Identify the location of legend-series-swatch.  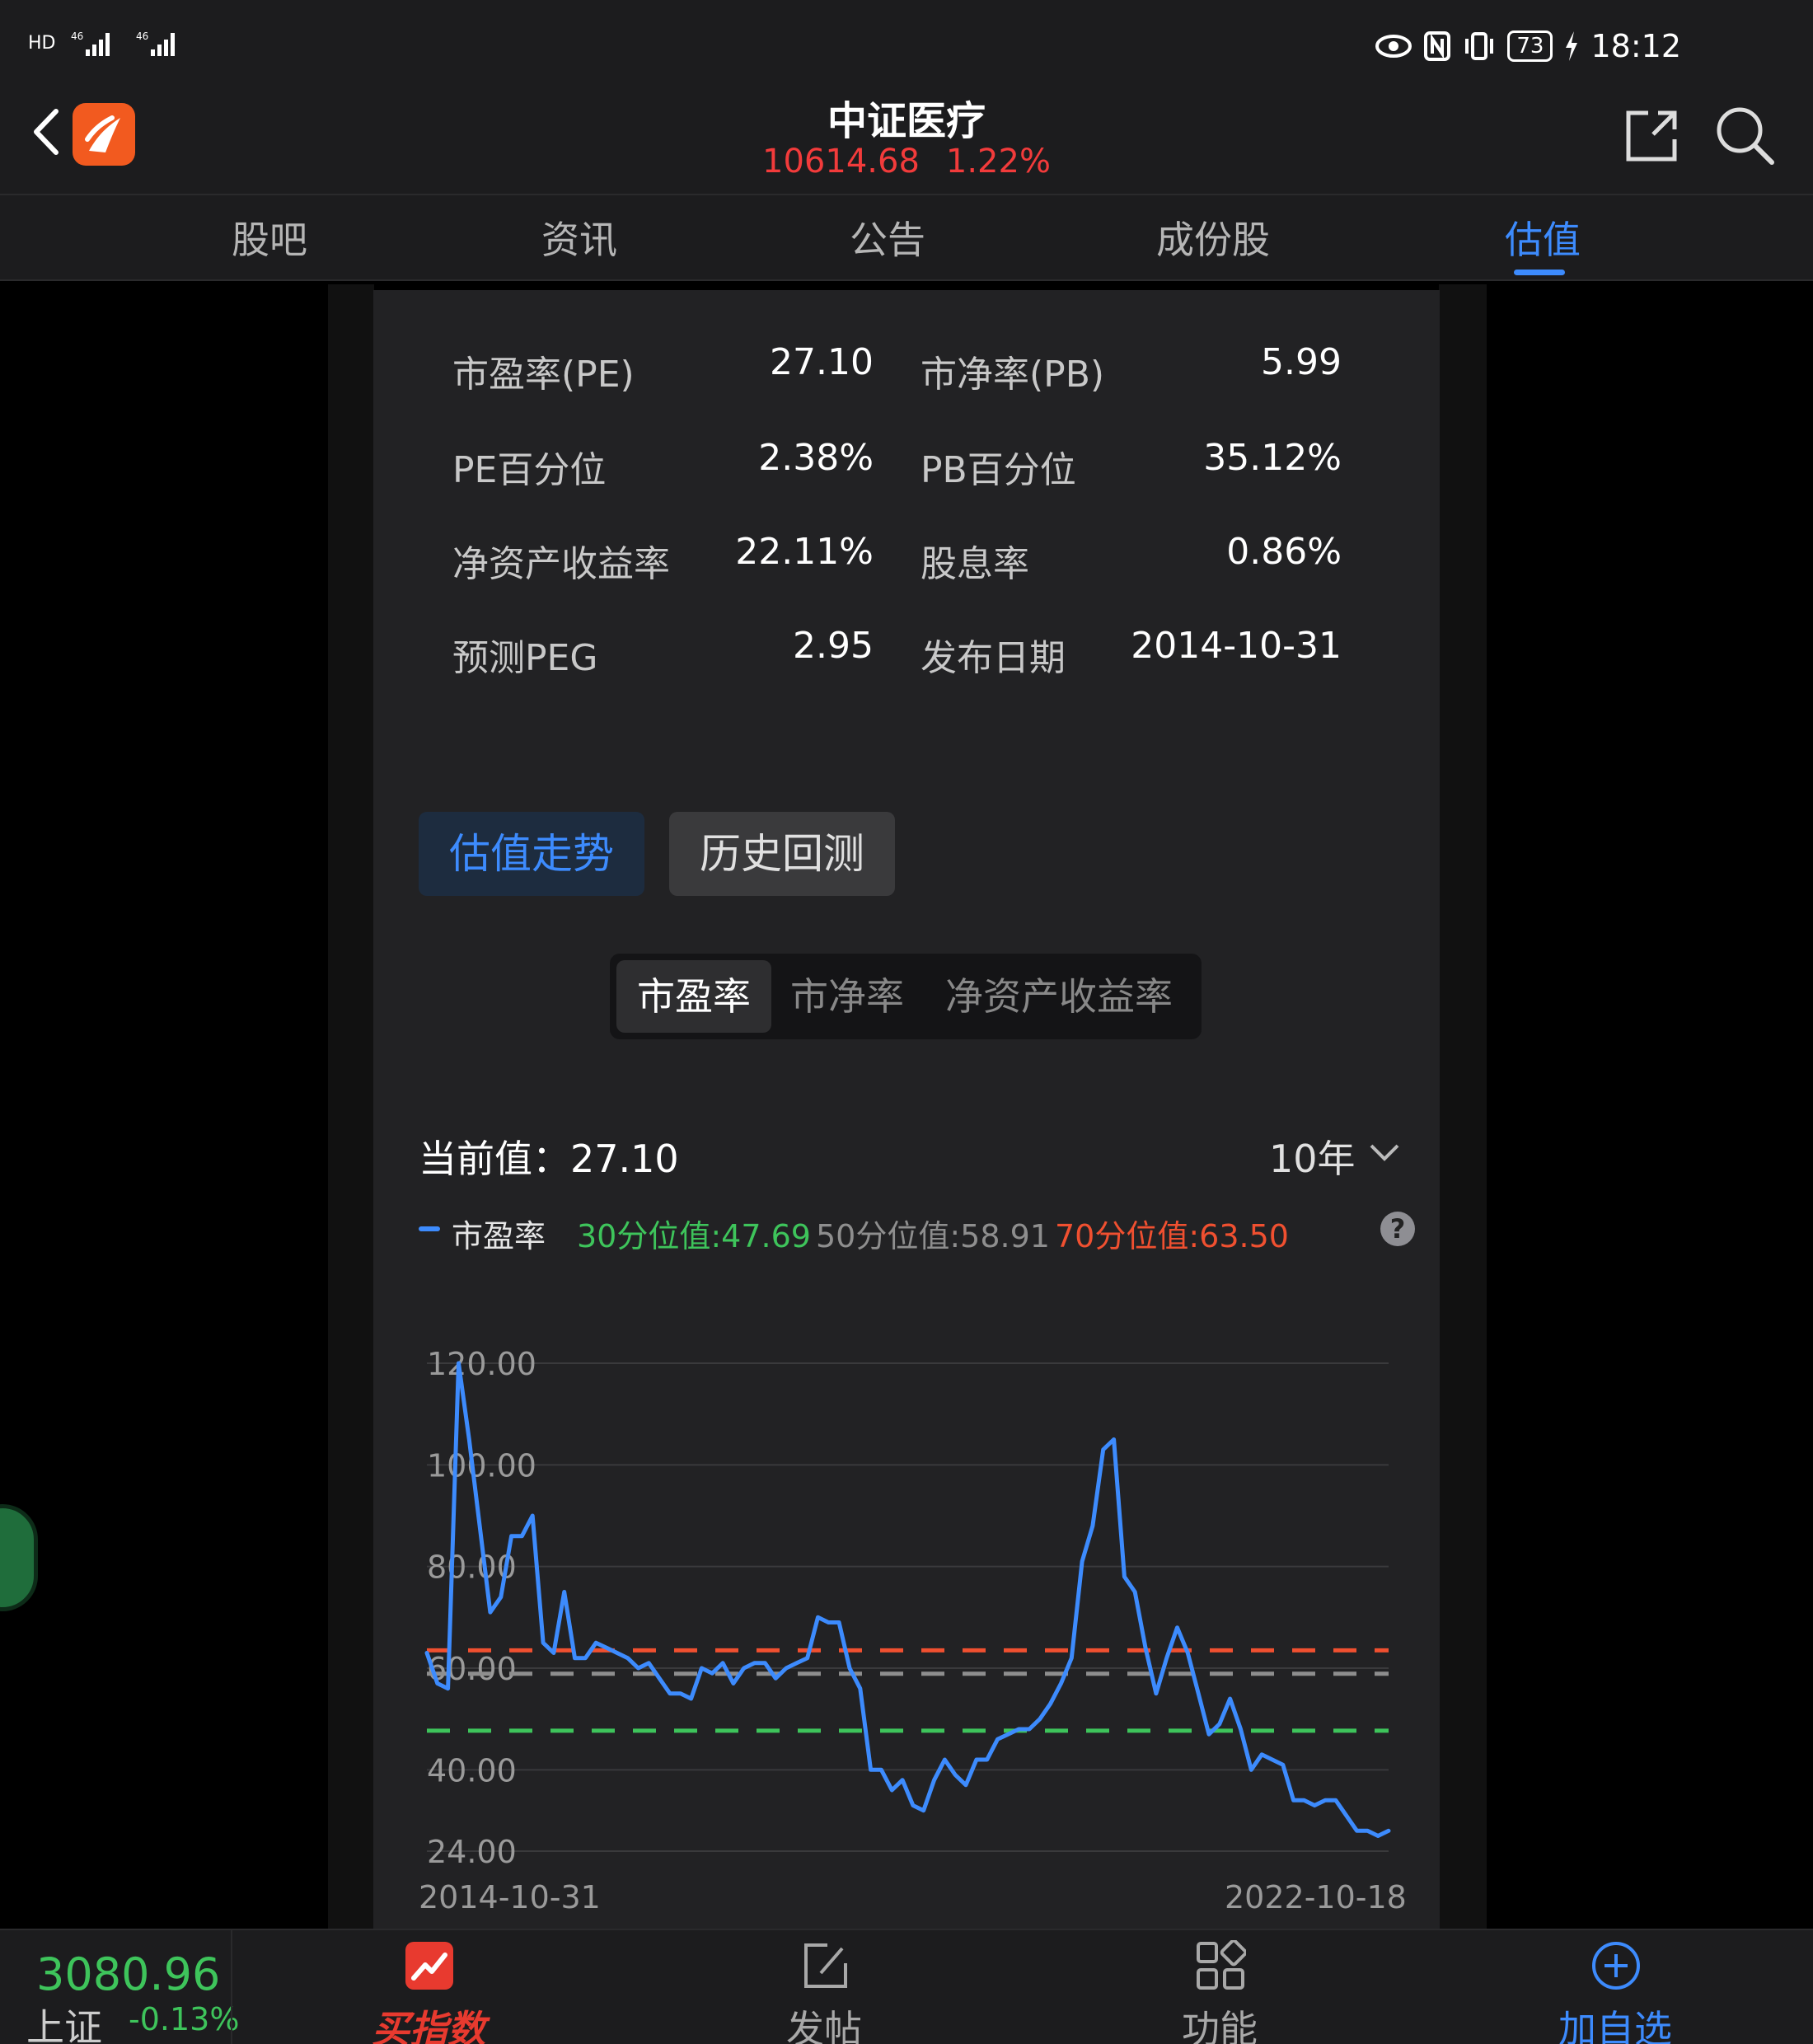
(430, 1228).